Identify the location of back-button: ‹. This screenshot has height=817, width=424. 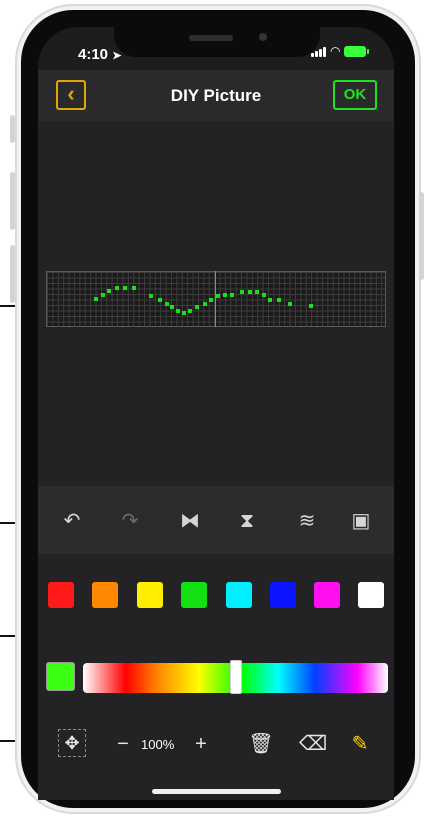
(71, 95).